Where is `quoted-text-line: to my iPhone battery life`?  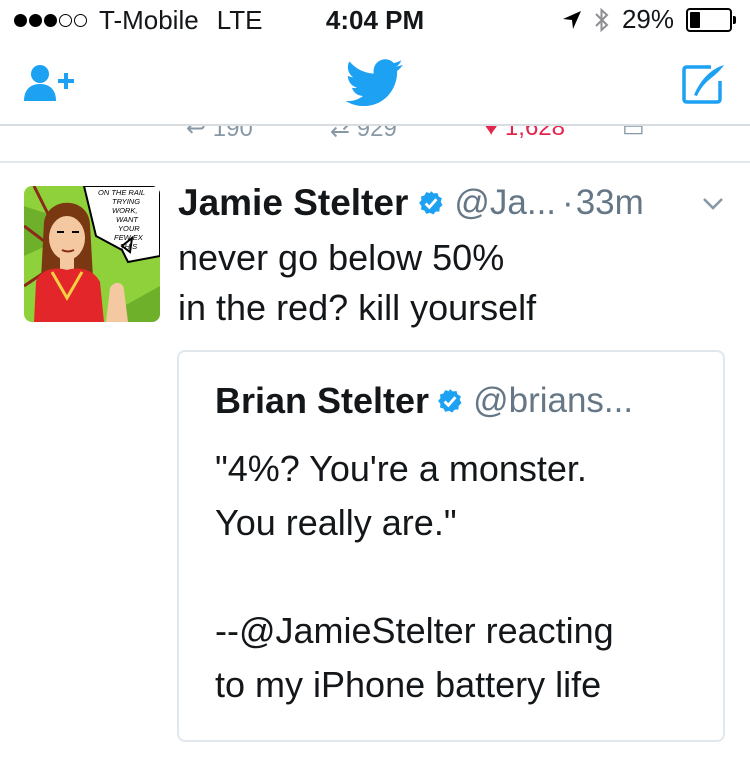 quoted-text-line: to my iPhone battery life is located at coordinates (408, 684).